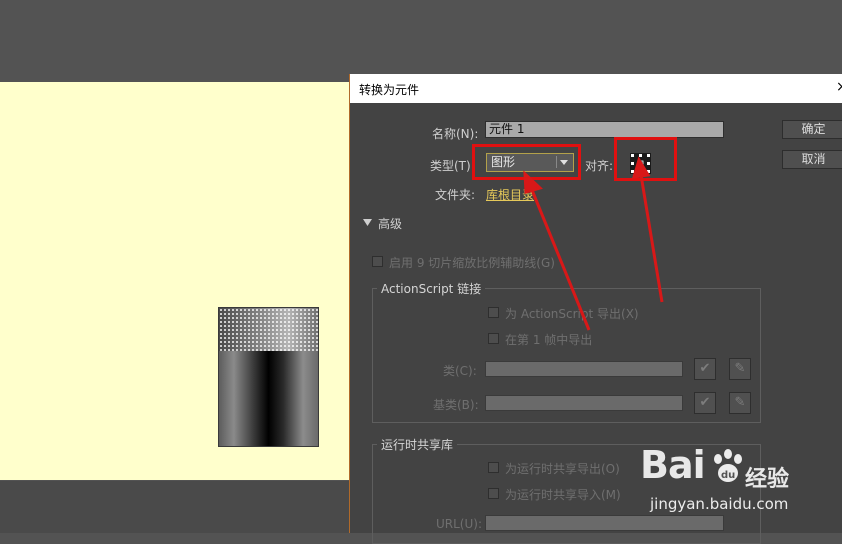  Describe the element at coordinates (533, 182) in the screenshot. I see `arrow-head-type-icon` at that location.